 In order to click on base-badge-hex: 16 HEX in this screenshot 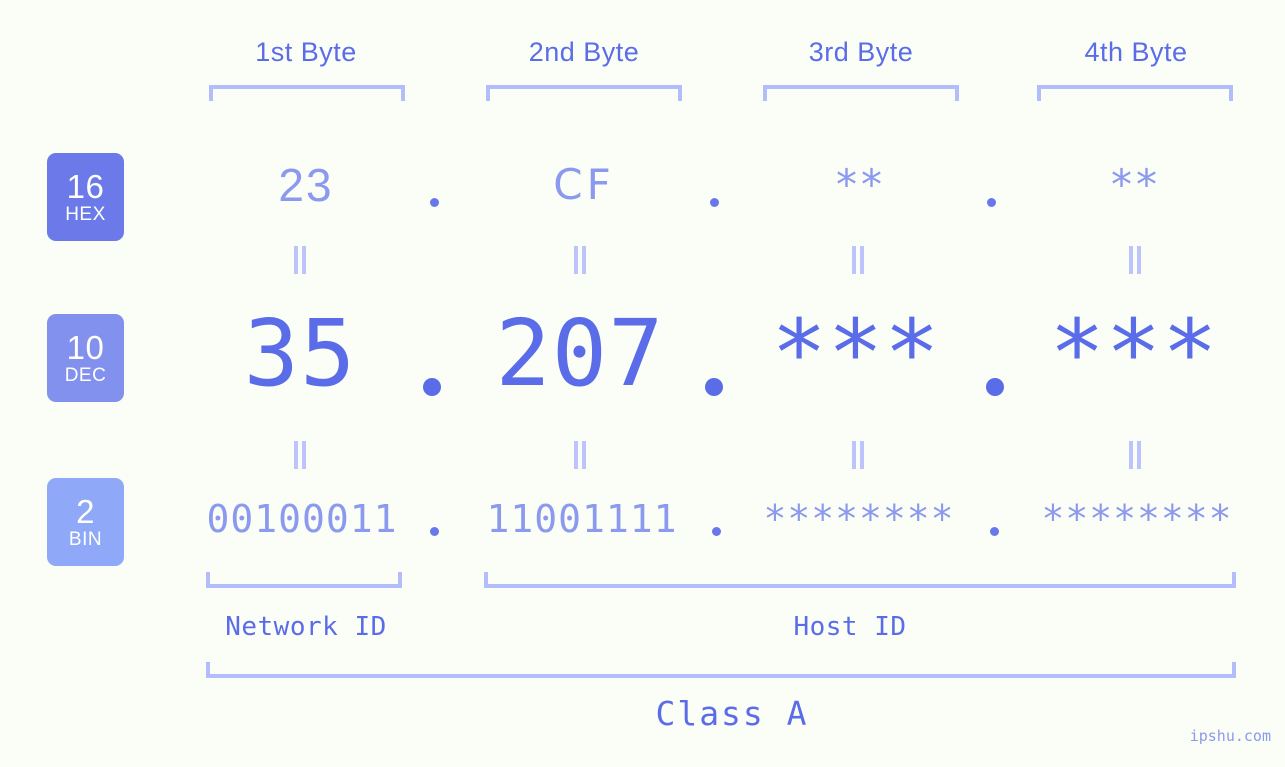, I will do `click(85, 197)`.